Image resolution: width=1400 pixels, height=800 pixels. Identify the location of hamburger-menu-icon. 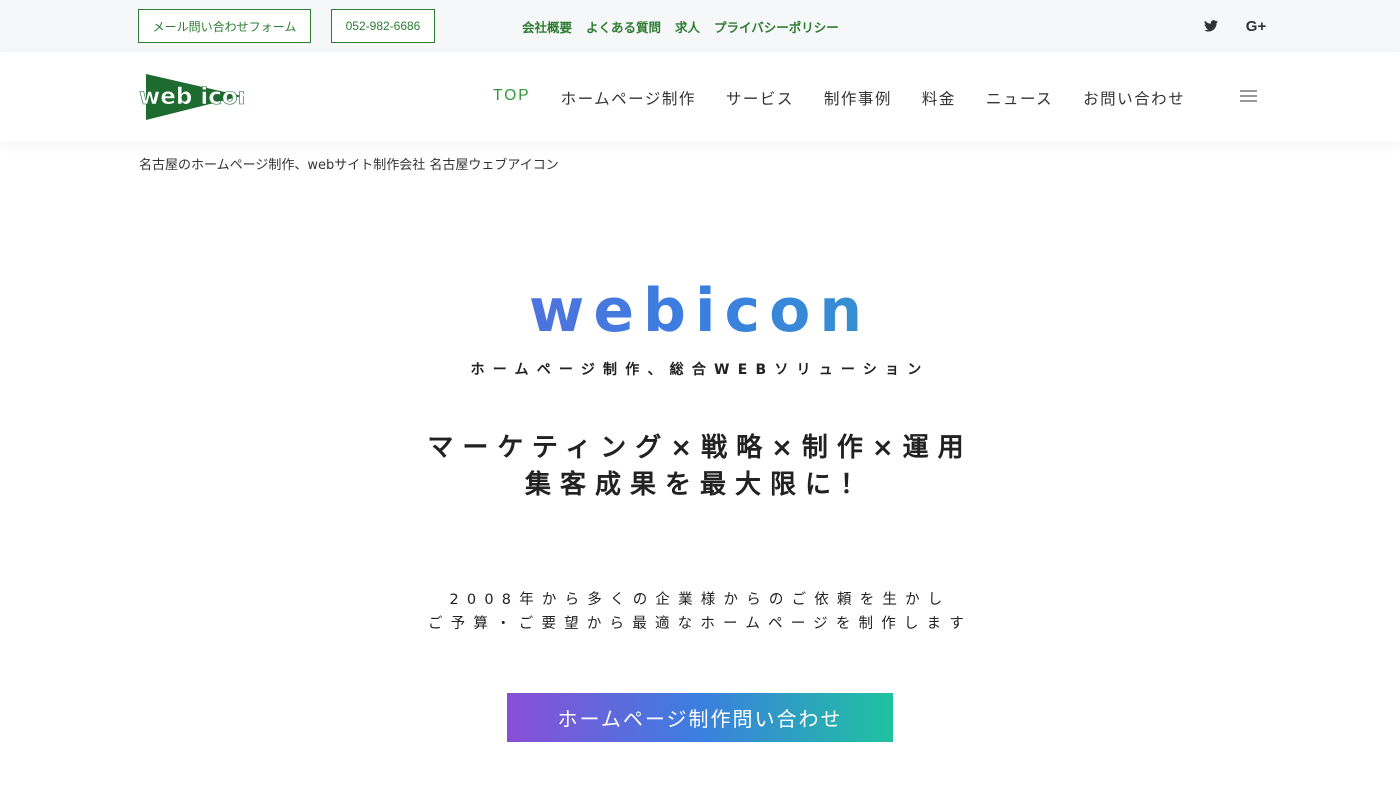
(1248, 96).